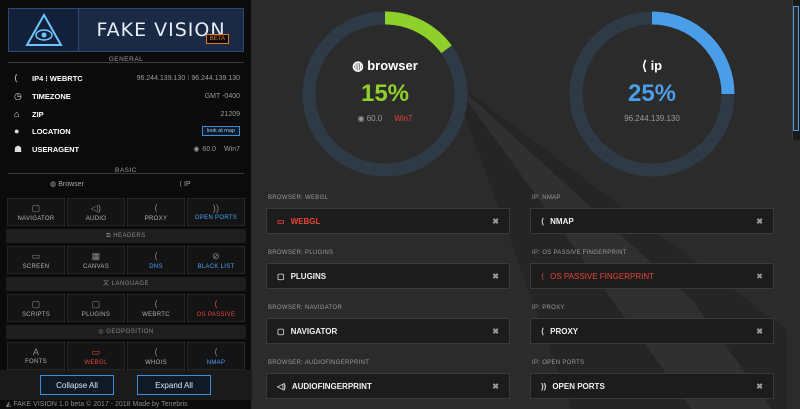  I want to click on location-icon: ●, so click(17, 131).